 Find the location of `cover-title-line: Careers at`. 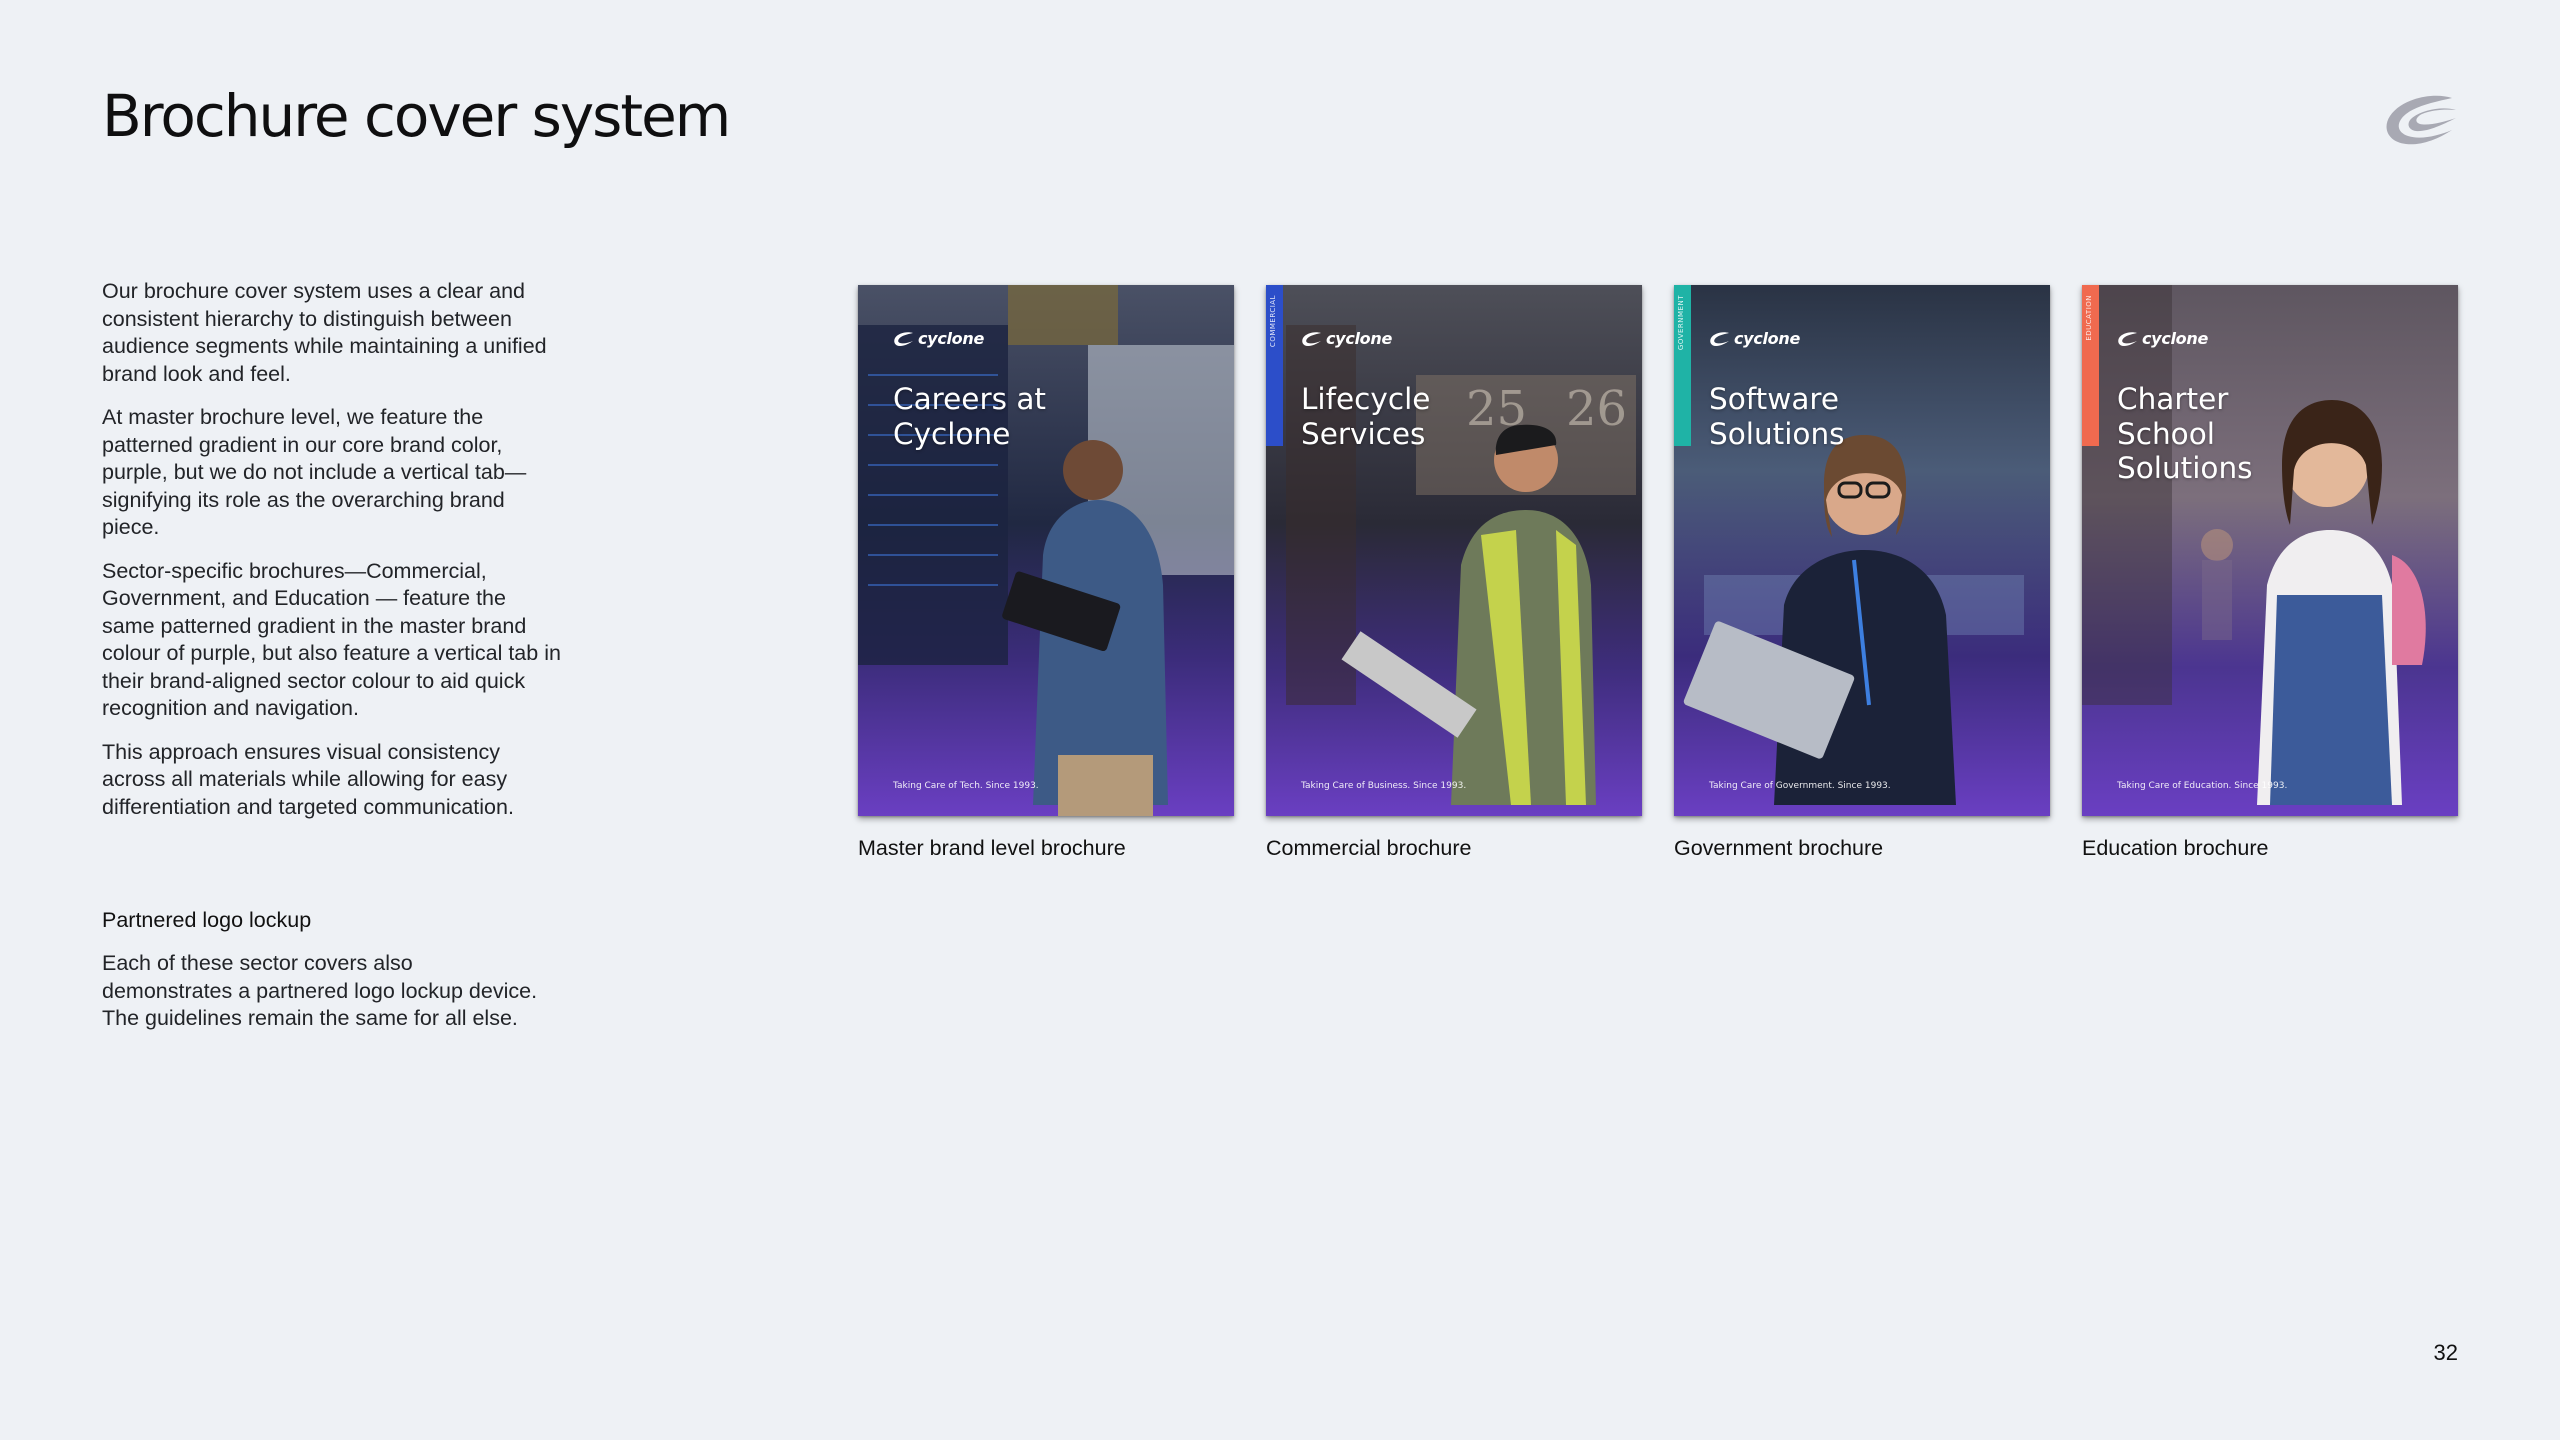

cover-title-line: Careers at is located at coordinates (969, 399).